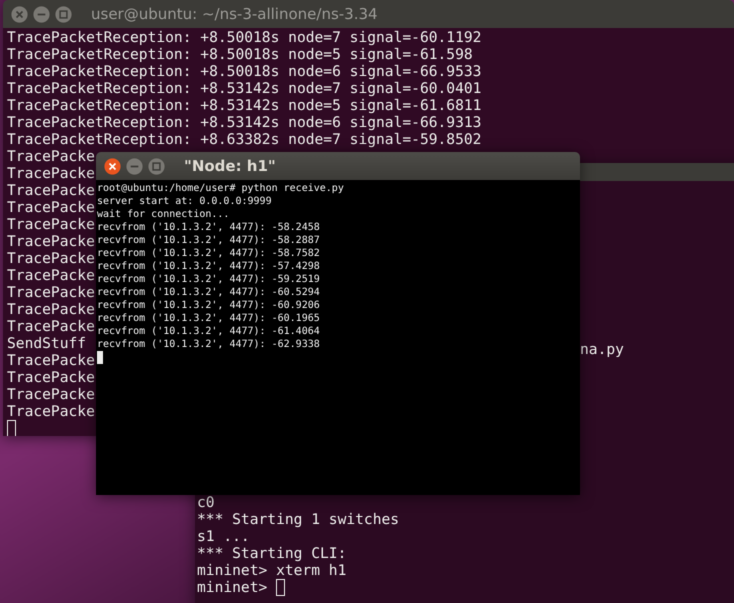 The height and width of the screenshot is (603, 734). What do you see at coordinates (244, 122) in the screenshot?
I see `terminal-line: TracePacketReception: +8.53142s node=6 signal=-66.9313` at bounding box center [244, 122].